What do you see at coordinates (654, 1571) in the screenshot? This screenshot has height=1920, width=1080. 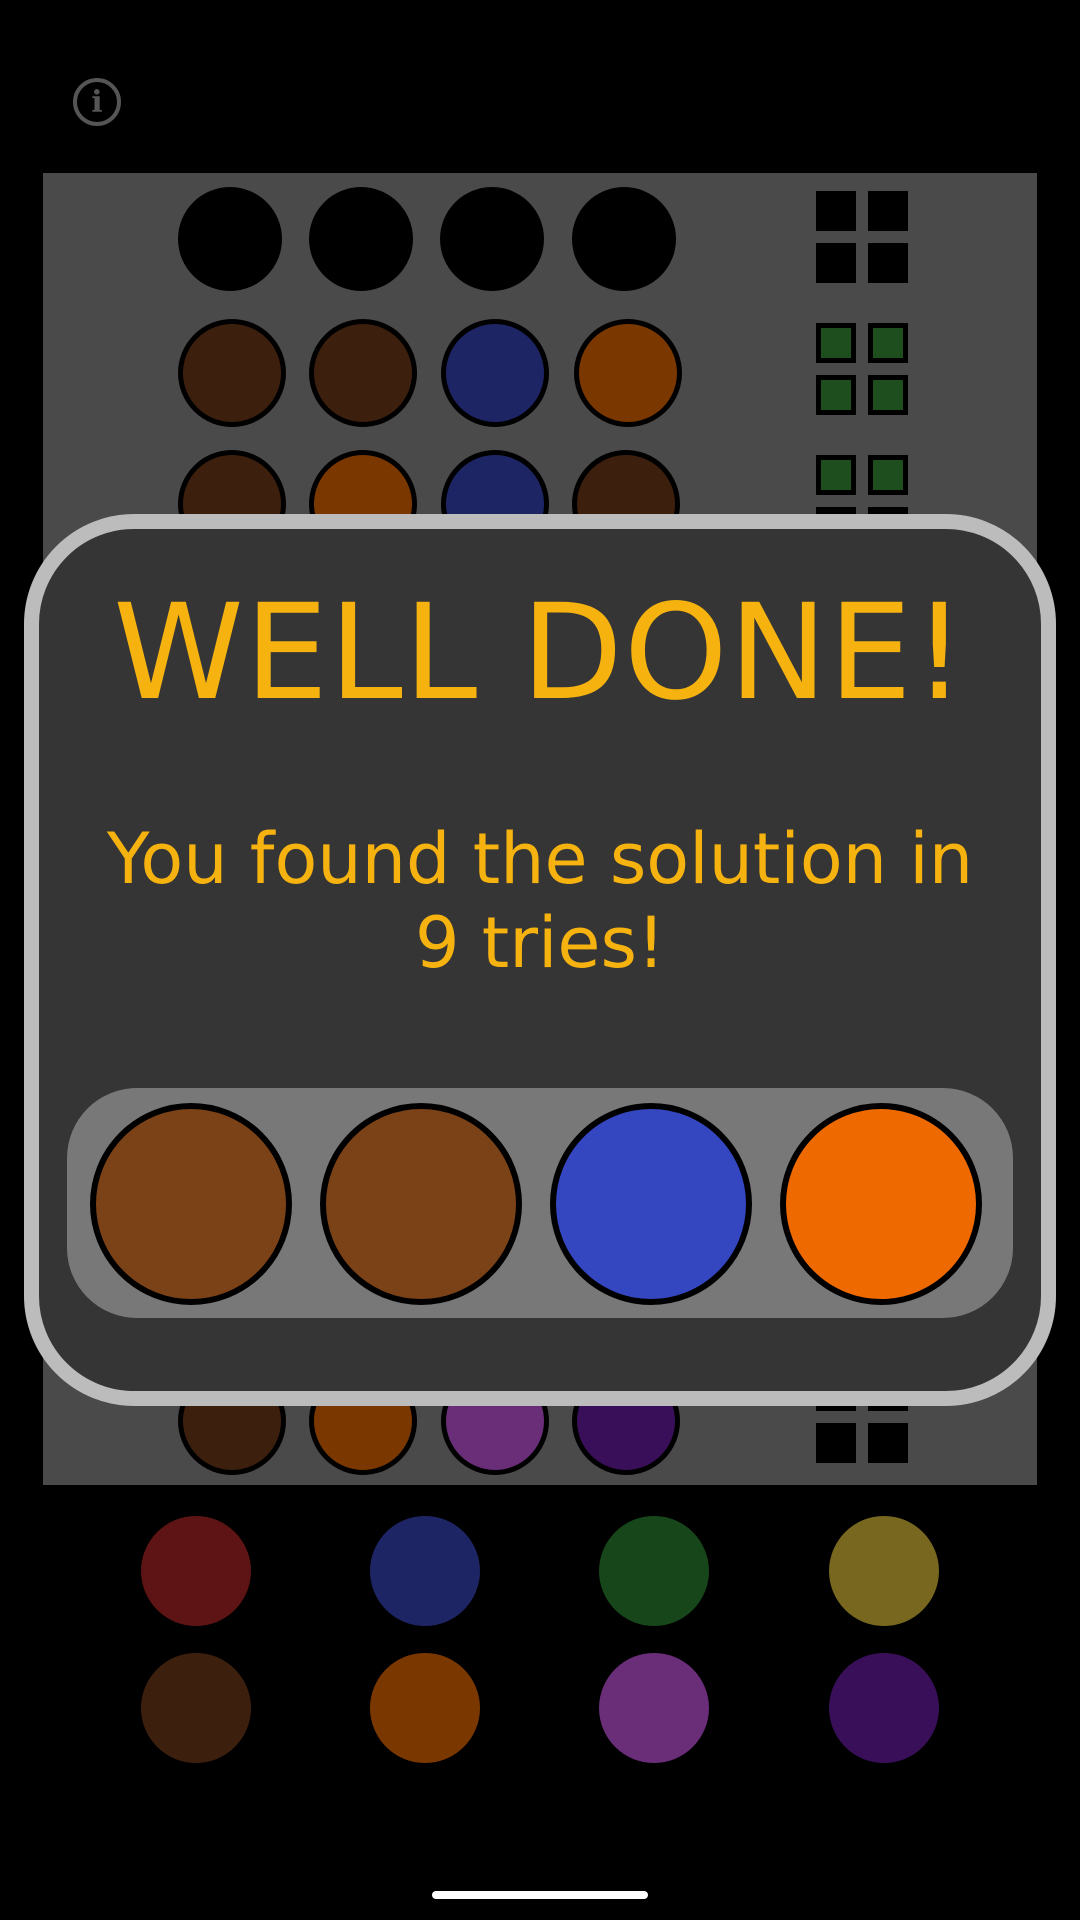 I see `palette-color-green` at bounding box center [654, 1571].